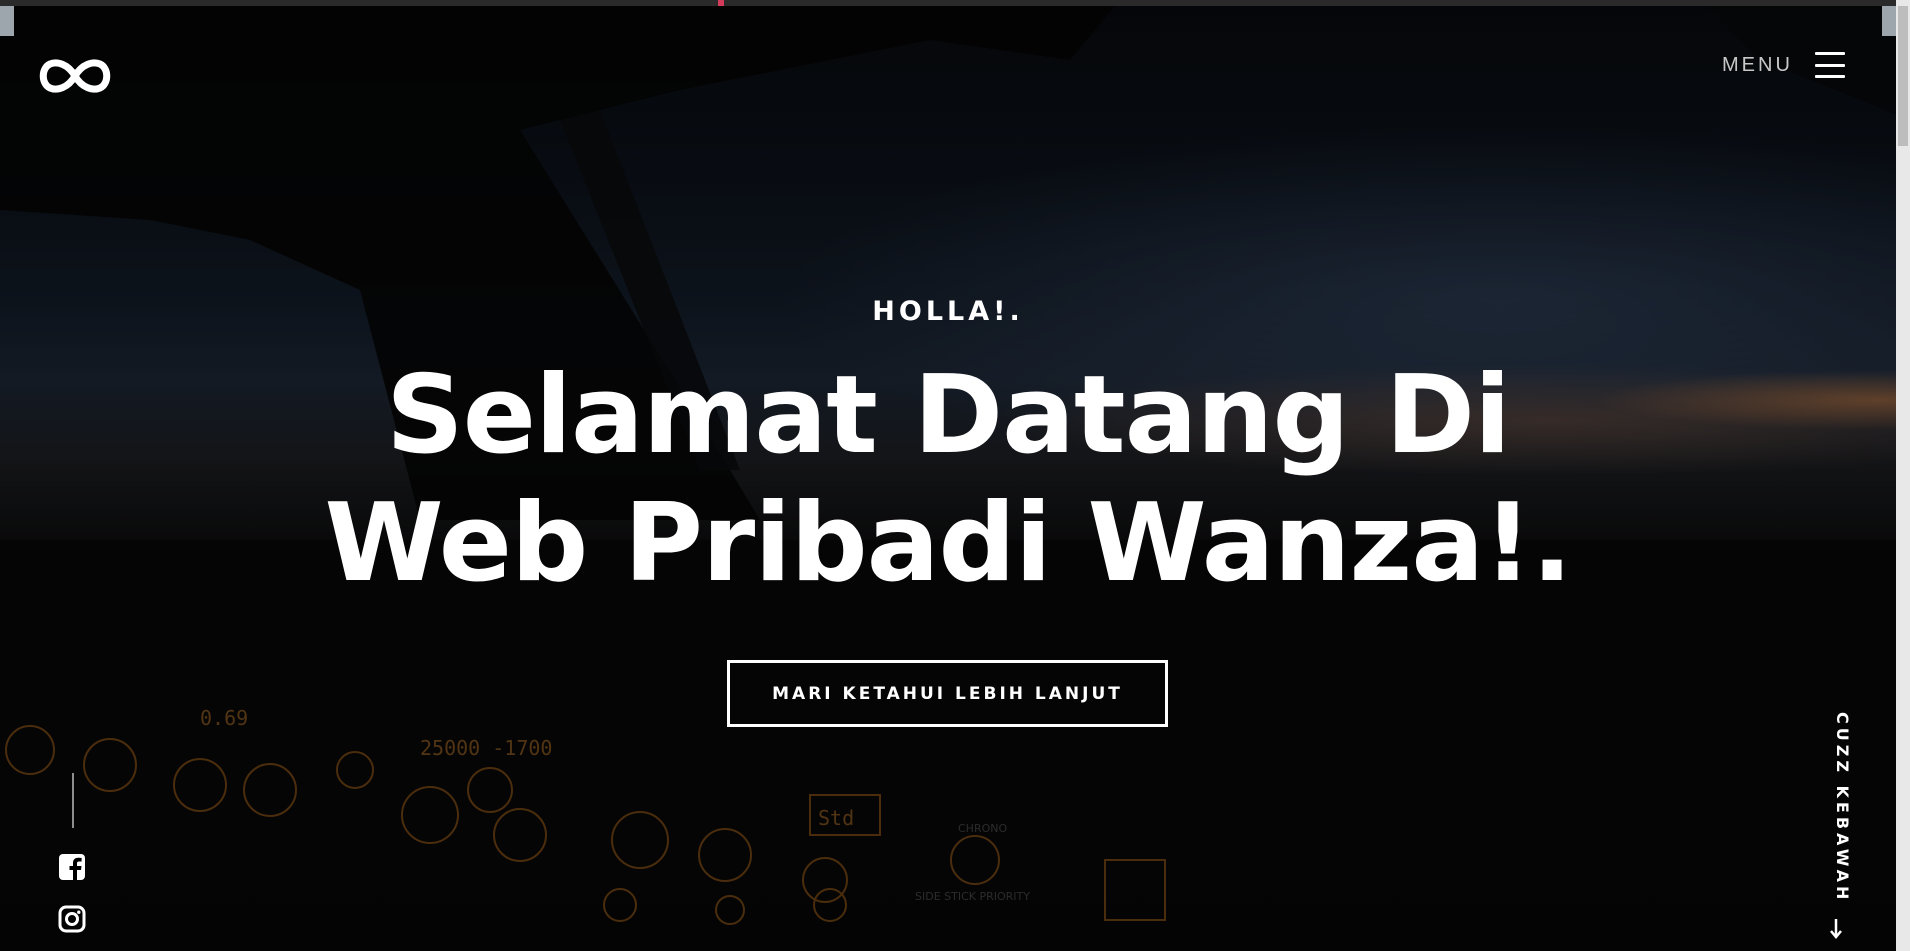 This screenshot has height=951, width=1910. Describe the element at coordinates (1836, 929) in the screenshot. I see `arrow-down-icon` at that location.